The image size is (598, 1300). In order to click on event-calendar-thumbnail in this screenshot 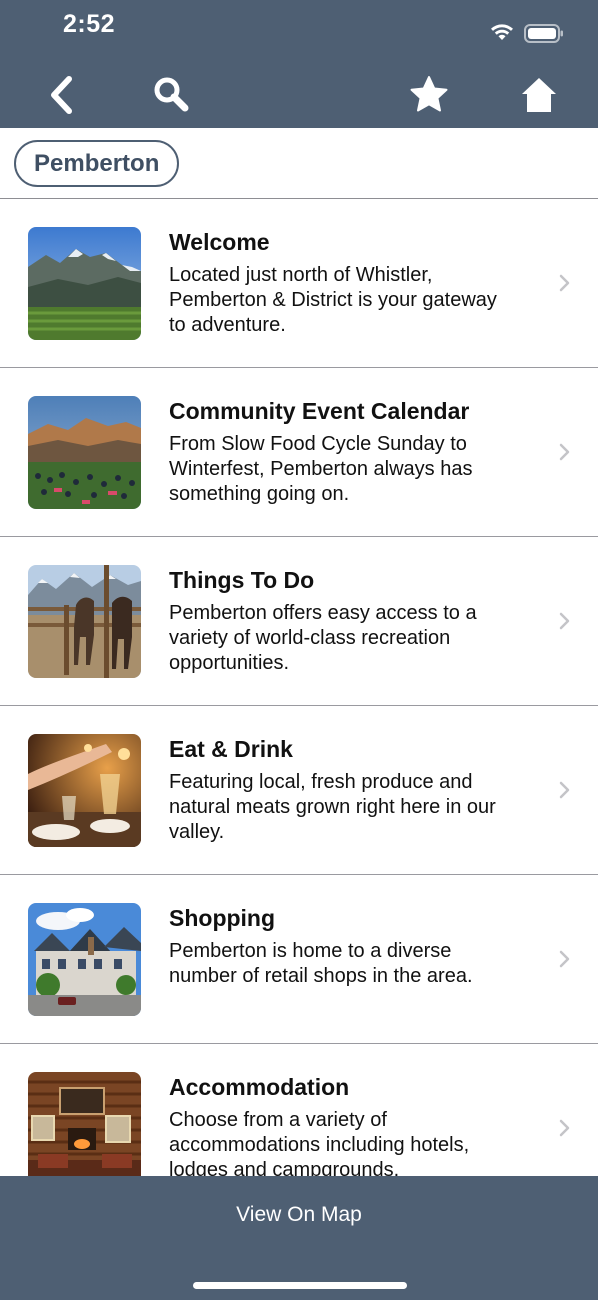, I will do `click(84, 452)`.